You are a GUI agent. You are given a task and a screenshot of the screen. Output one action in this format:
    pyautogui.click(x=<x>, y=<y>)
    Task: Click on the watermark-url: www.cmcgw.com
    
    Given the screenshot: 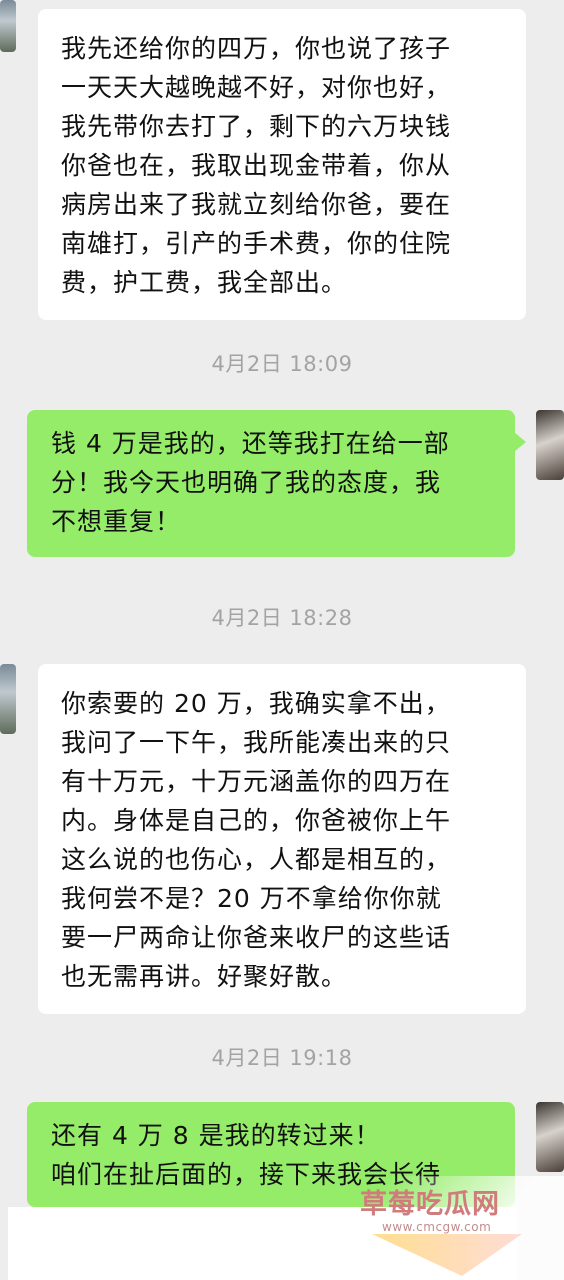 What is the action you would take?
    pyautogui.click(x=437, y=1227)
    